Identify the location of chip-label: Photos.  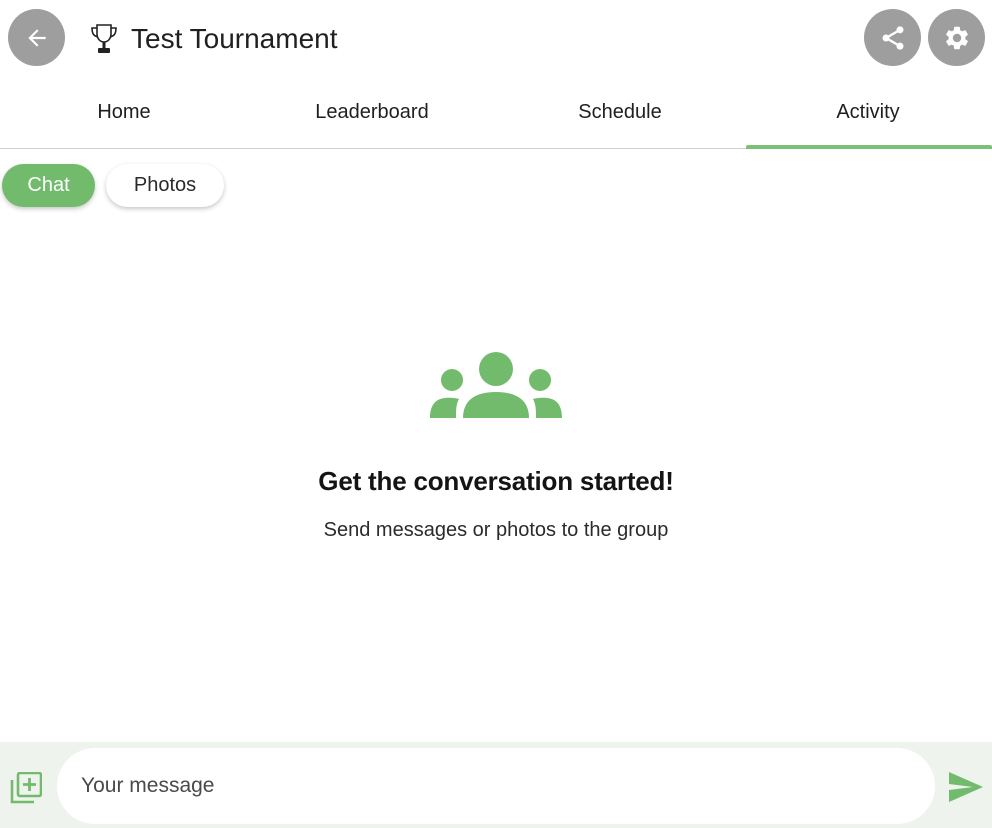
(165, 185).